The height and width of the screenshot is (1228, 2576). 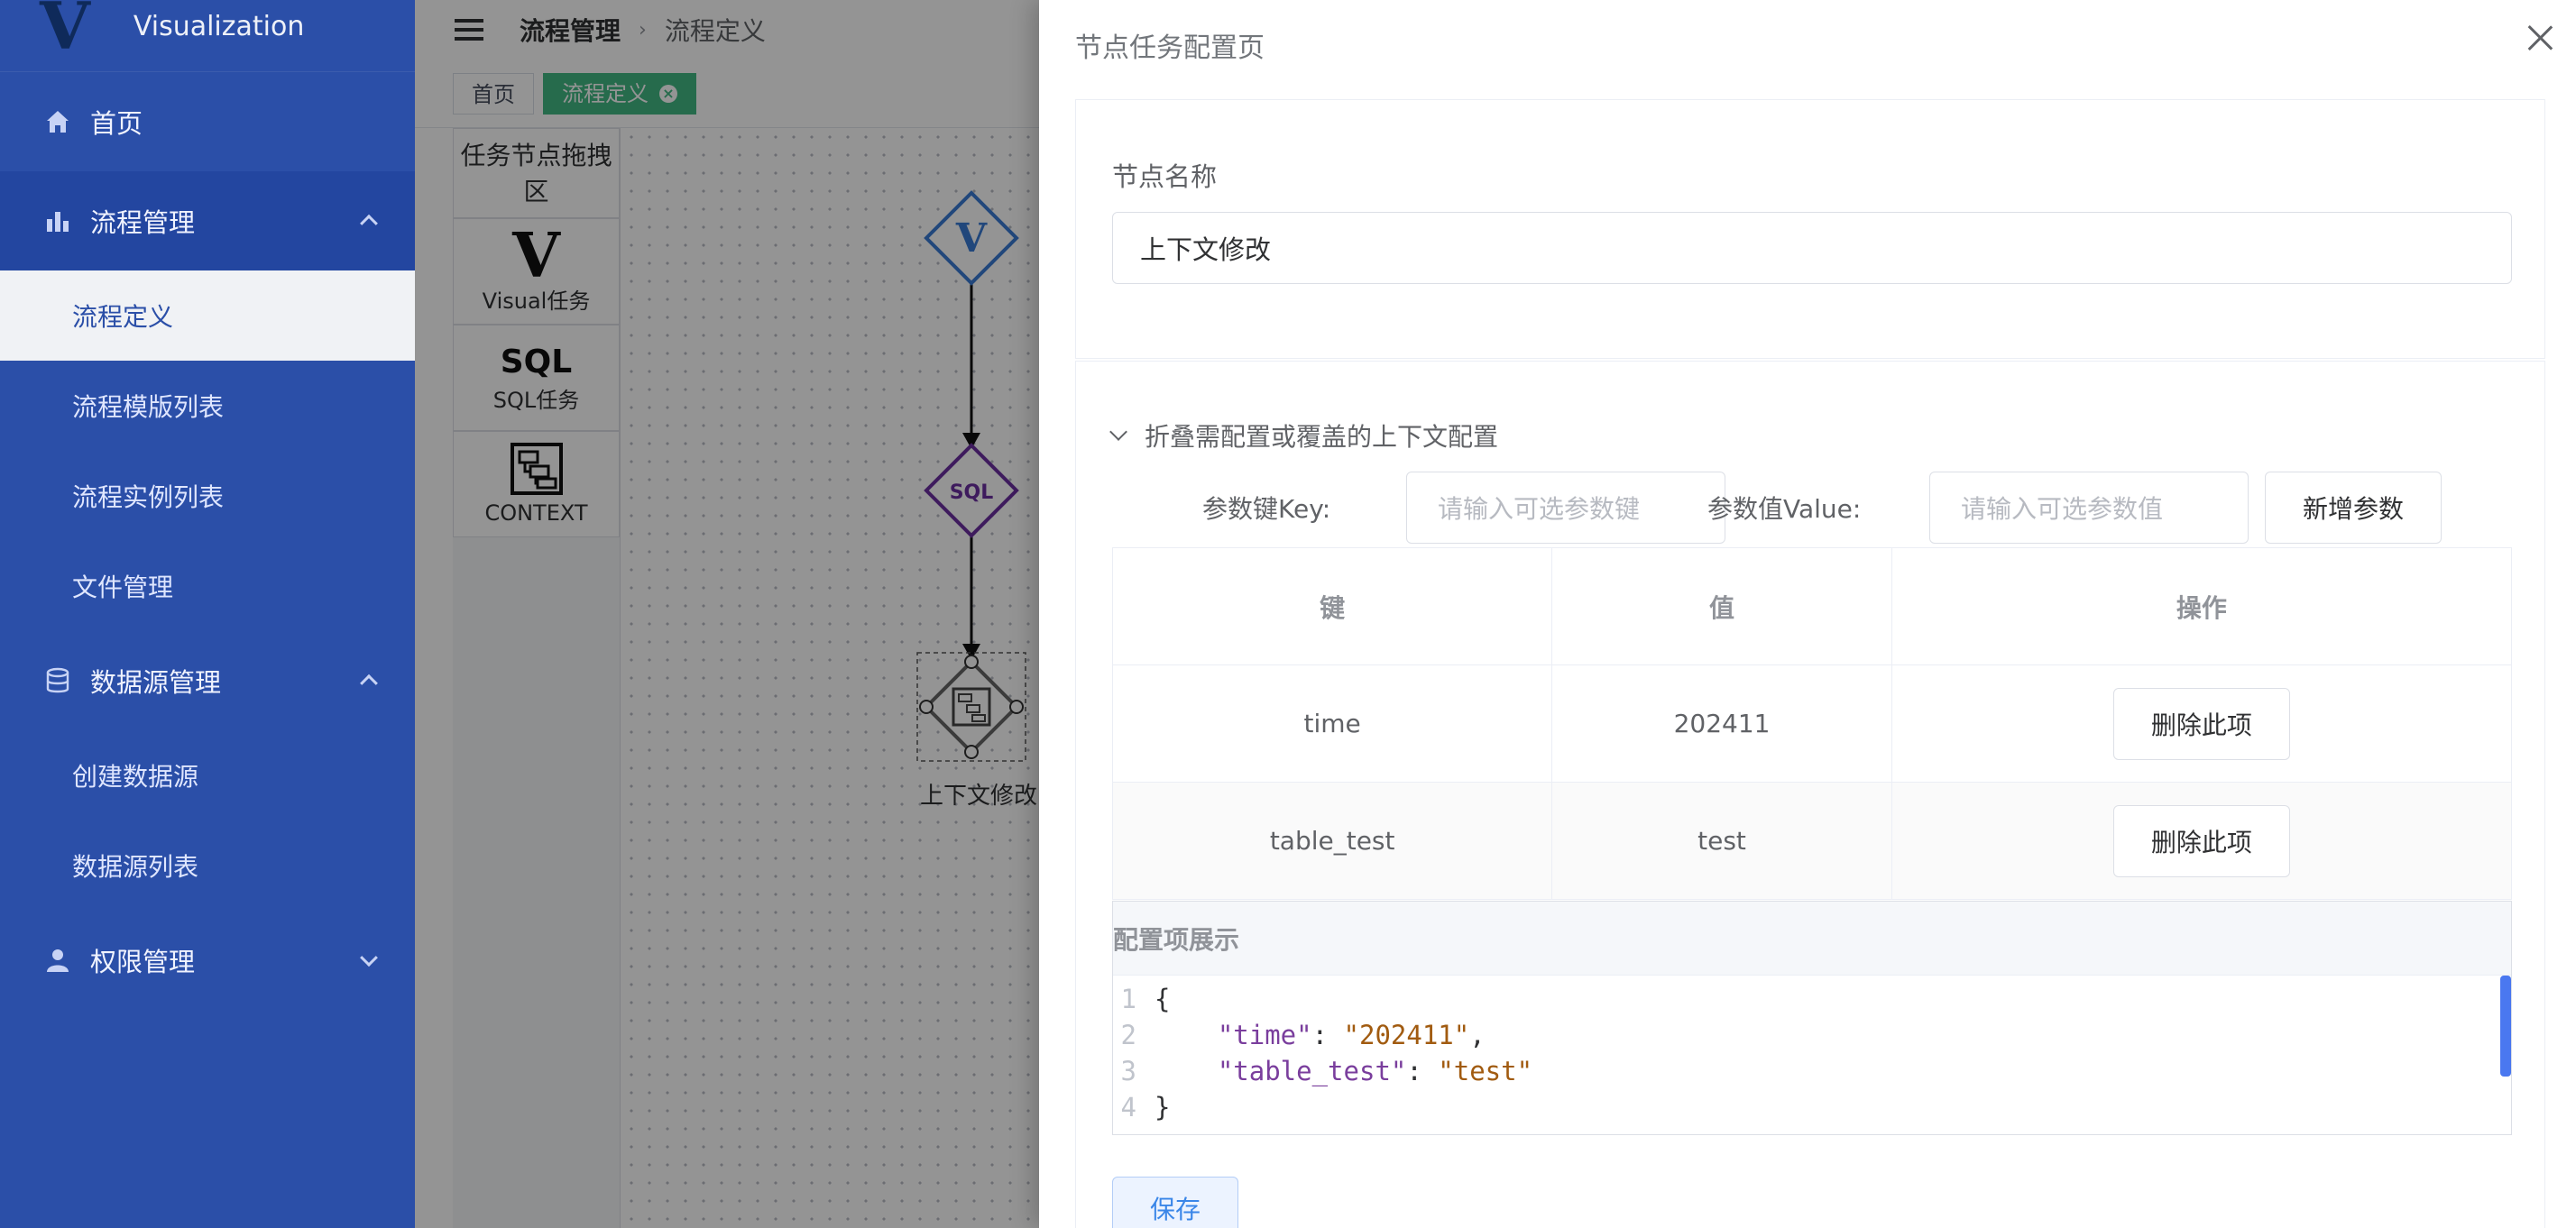 What do you see at coordinates (1812, 939) in the screenshot?
I see `preview-title: 配置项展示` at bounding box center [1812, 939].